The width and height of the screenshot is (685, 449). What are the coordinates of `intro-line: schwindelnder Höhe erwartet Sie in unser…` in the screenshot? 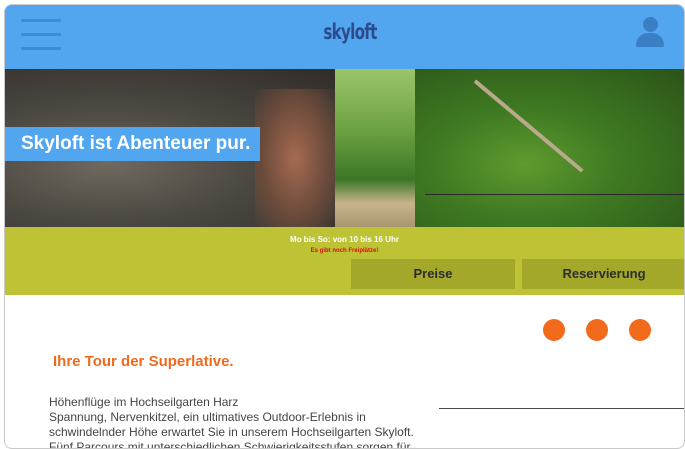 It's located at (231, 432).